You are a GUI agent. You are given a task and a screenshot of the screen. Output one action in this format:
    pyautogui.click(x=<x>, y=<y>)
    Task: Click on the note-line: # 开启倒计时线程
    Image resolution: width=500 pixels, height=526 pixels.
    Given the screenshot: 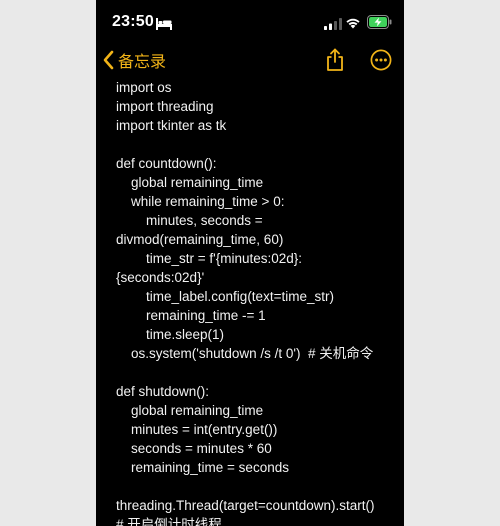 What is the action you would take?
    pyautogui.click(x=169, y=521)
    